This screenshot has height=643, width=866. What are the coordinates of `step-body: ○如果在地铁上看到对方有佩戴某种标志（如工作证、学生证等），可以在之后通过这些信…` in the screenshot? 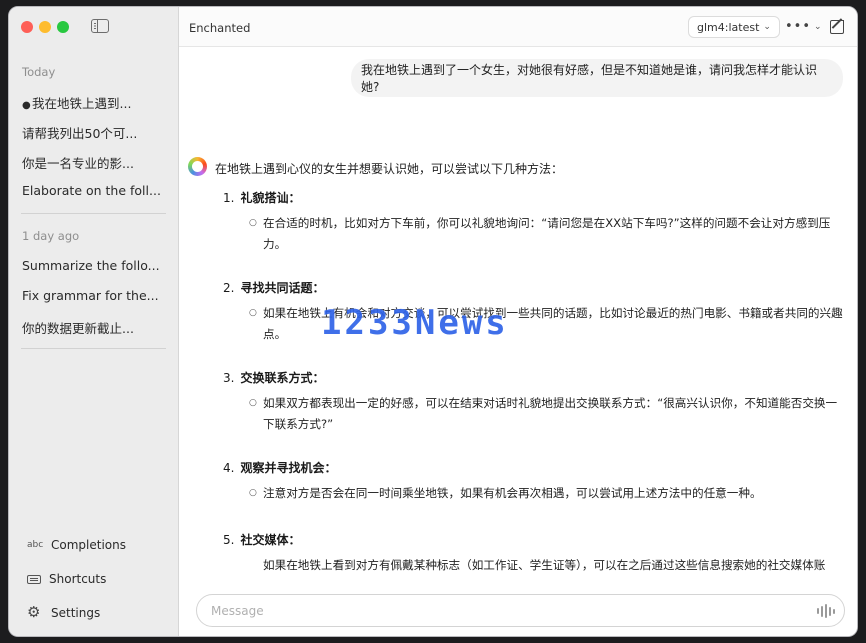 It's located at (553, 564).